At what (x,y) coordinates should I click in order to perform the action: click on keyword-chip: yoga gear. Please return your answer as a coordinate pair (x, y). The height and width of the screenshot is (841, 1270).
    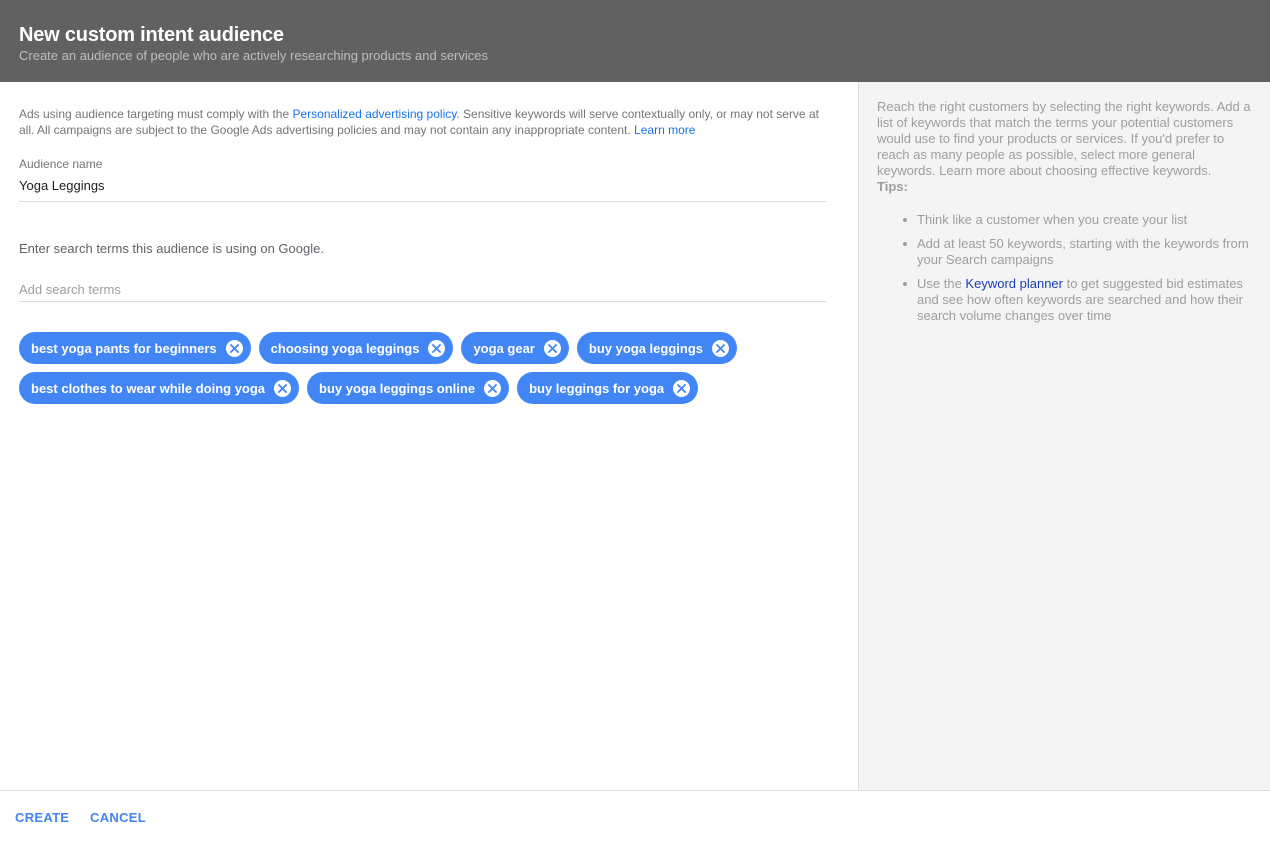
    Looking at the image, I should click on (515, 348).